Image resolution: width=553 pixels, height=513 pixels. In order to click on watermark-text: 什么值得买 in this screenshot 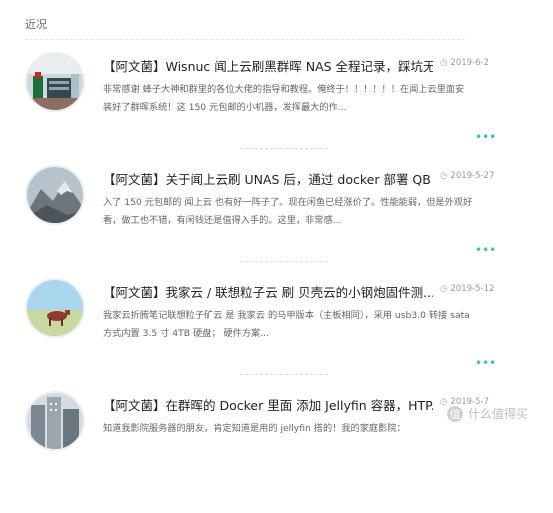, I will do `click(498, 414)`.